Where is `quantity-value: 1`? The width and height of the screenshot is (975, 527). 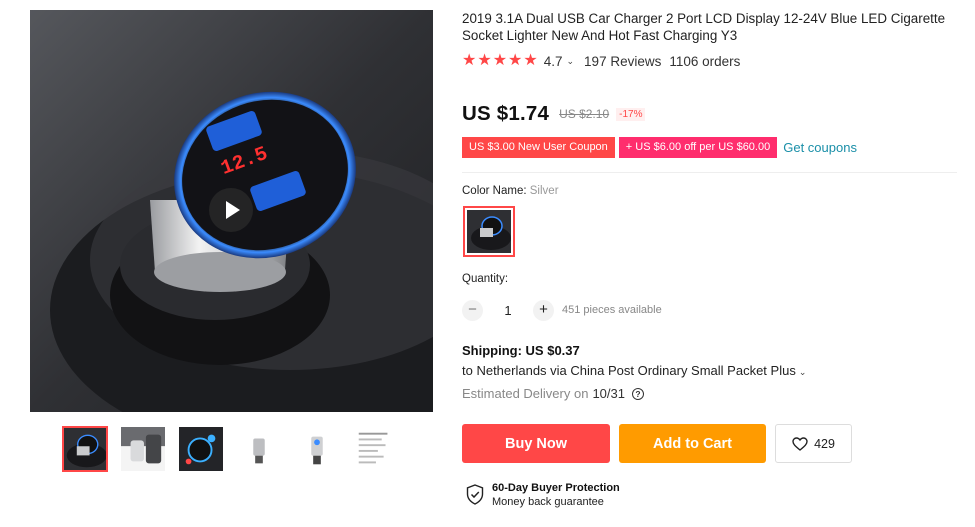 quantity-value: 1 is located at coordinates (508, 310).